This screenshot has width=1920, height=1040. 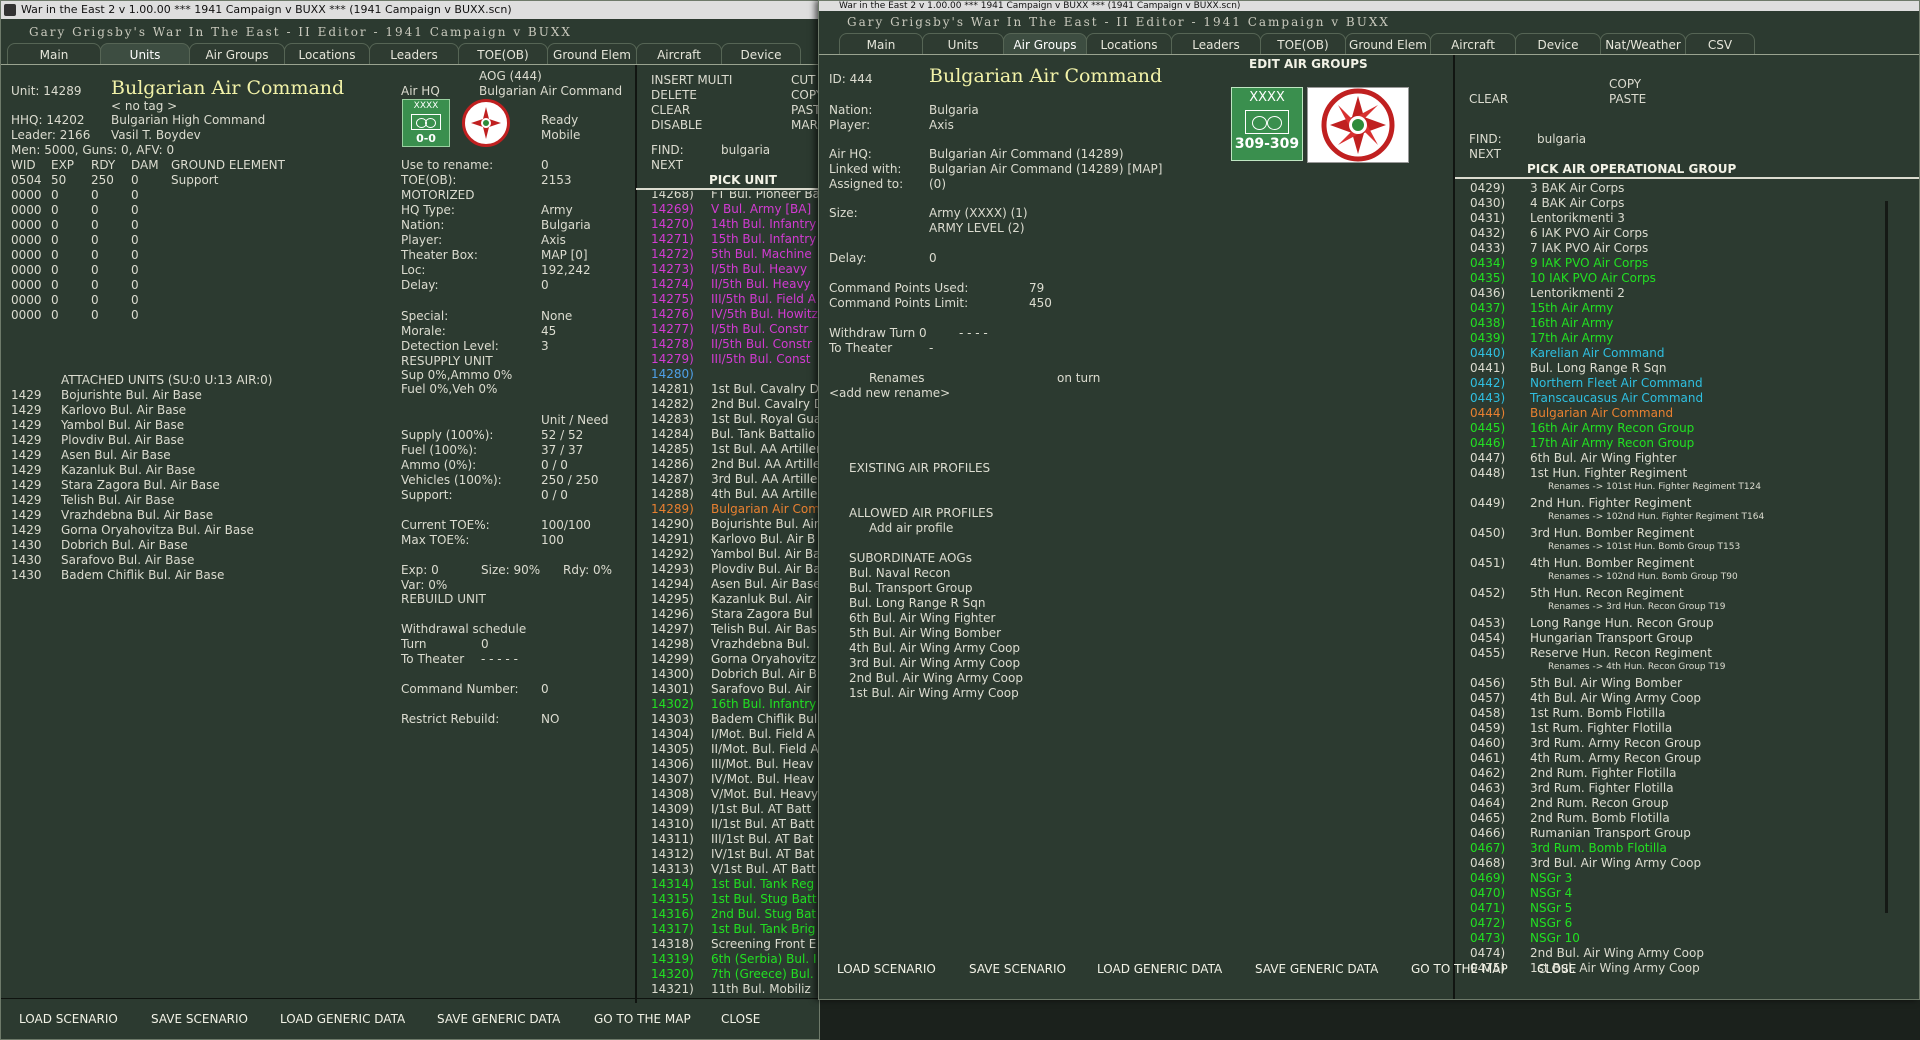 I want to click on field-value-nation: Bulgaria, so click(x=954, y=110).